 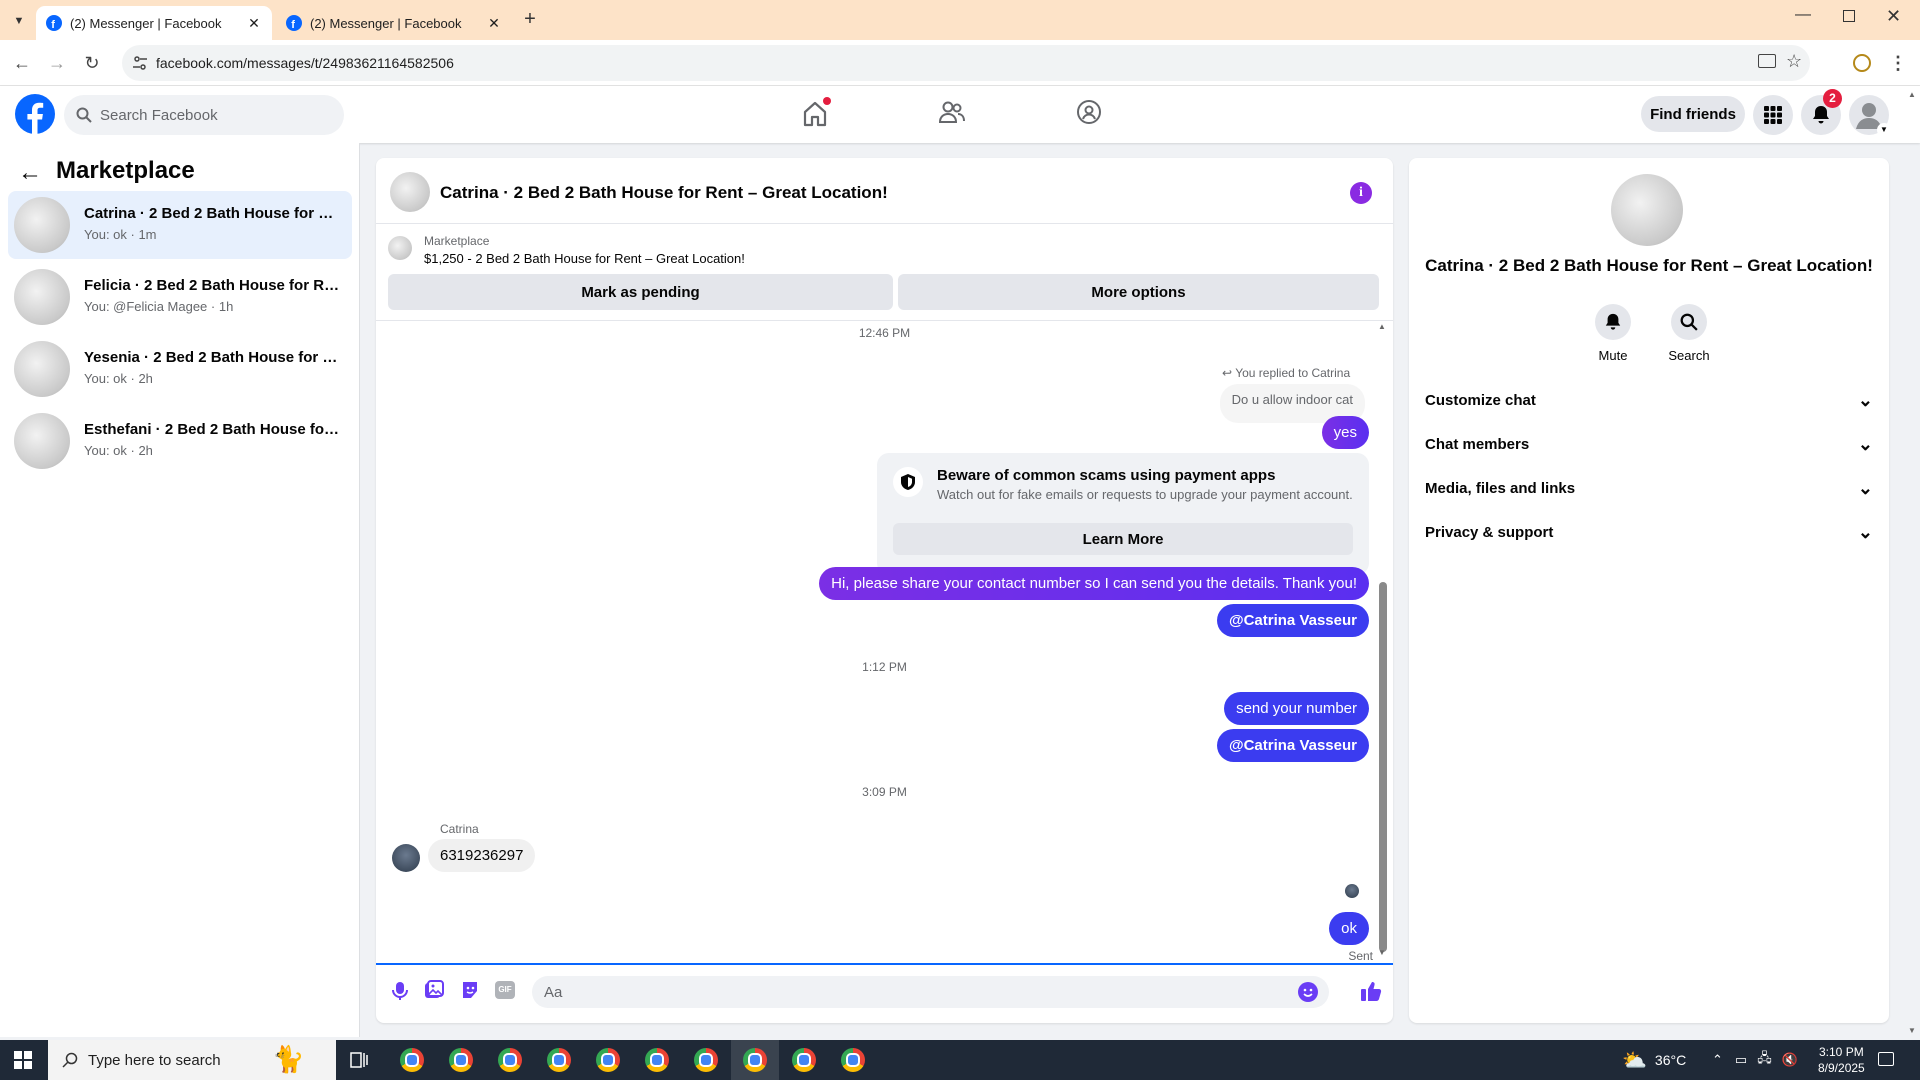 What do you see at coordinates (1649, 488) in the screenshot?
I see `accordion-media-files-links: Media, files and links ⌄` at bounding box center [1649, 488].